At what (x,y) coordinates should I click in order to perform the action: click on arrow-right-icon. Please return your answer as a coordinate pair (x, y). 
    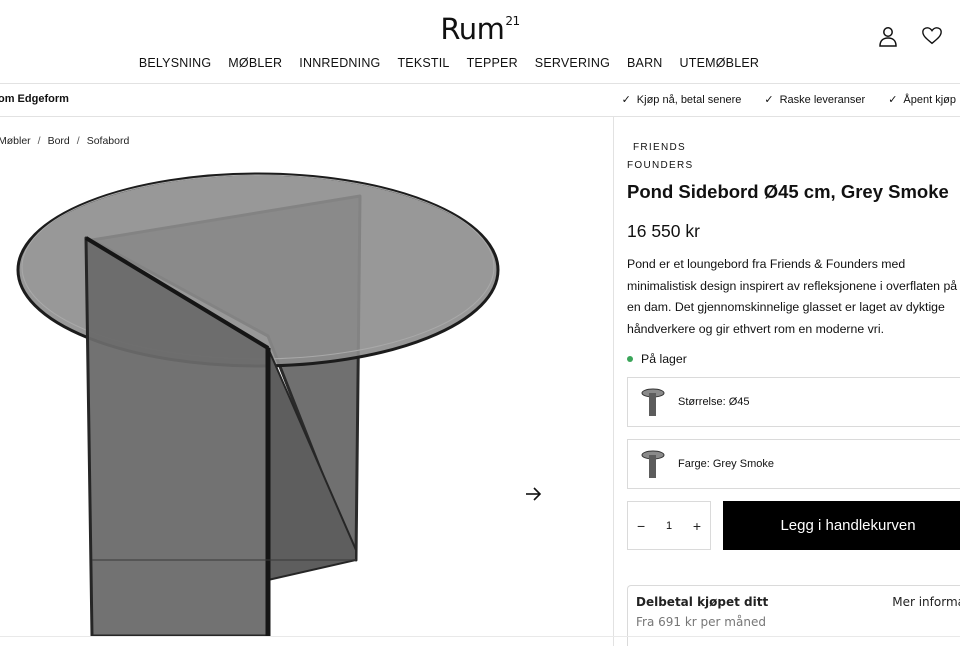
    Looking at the image, I should click on (533, 494).